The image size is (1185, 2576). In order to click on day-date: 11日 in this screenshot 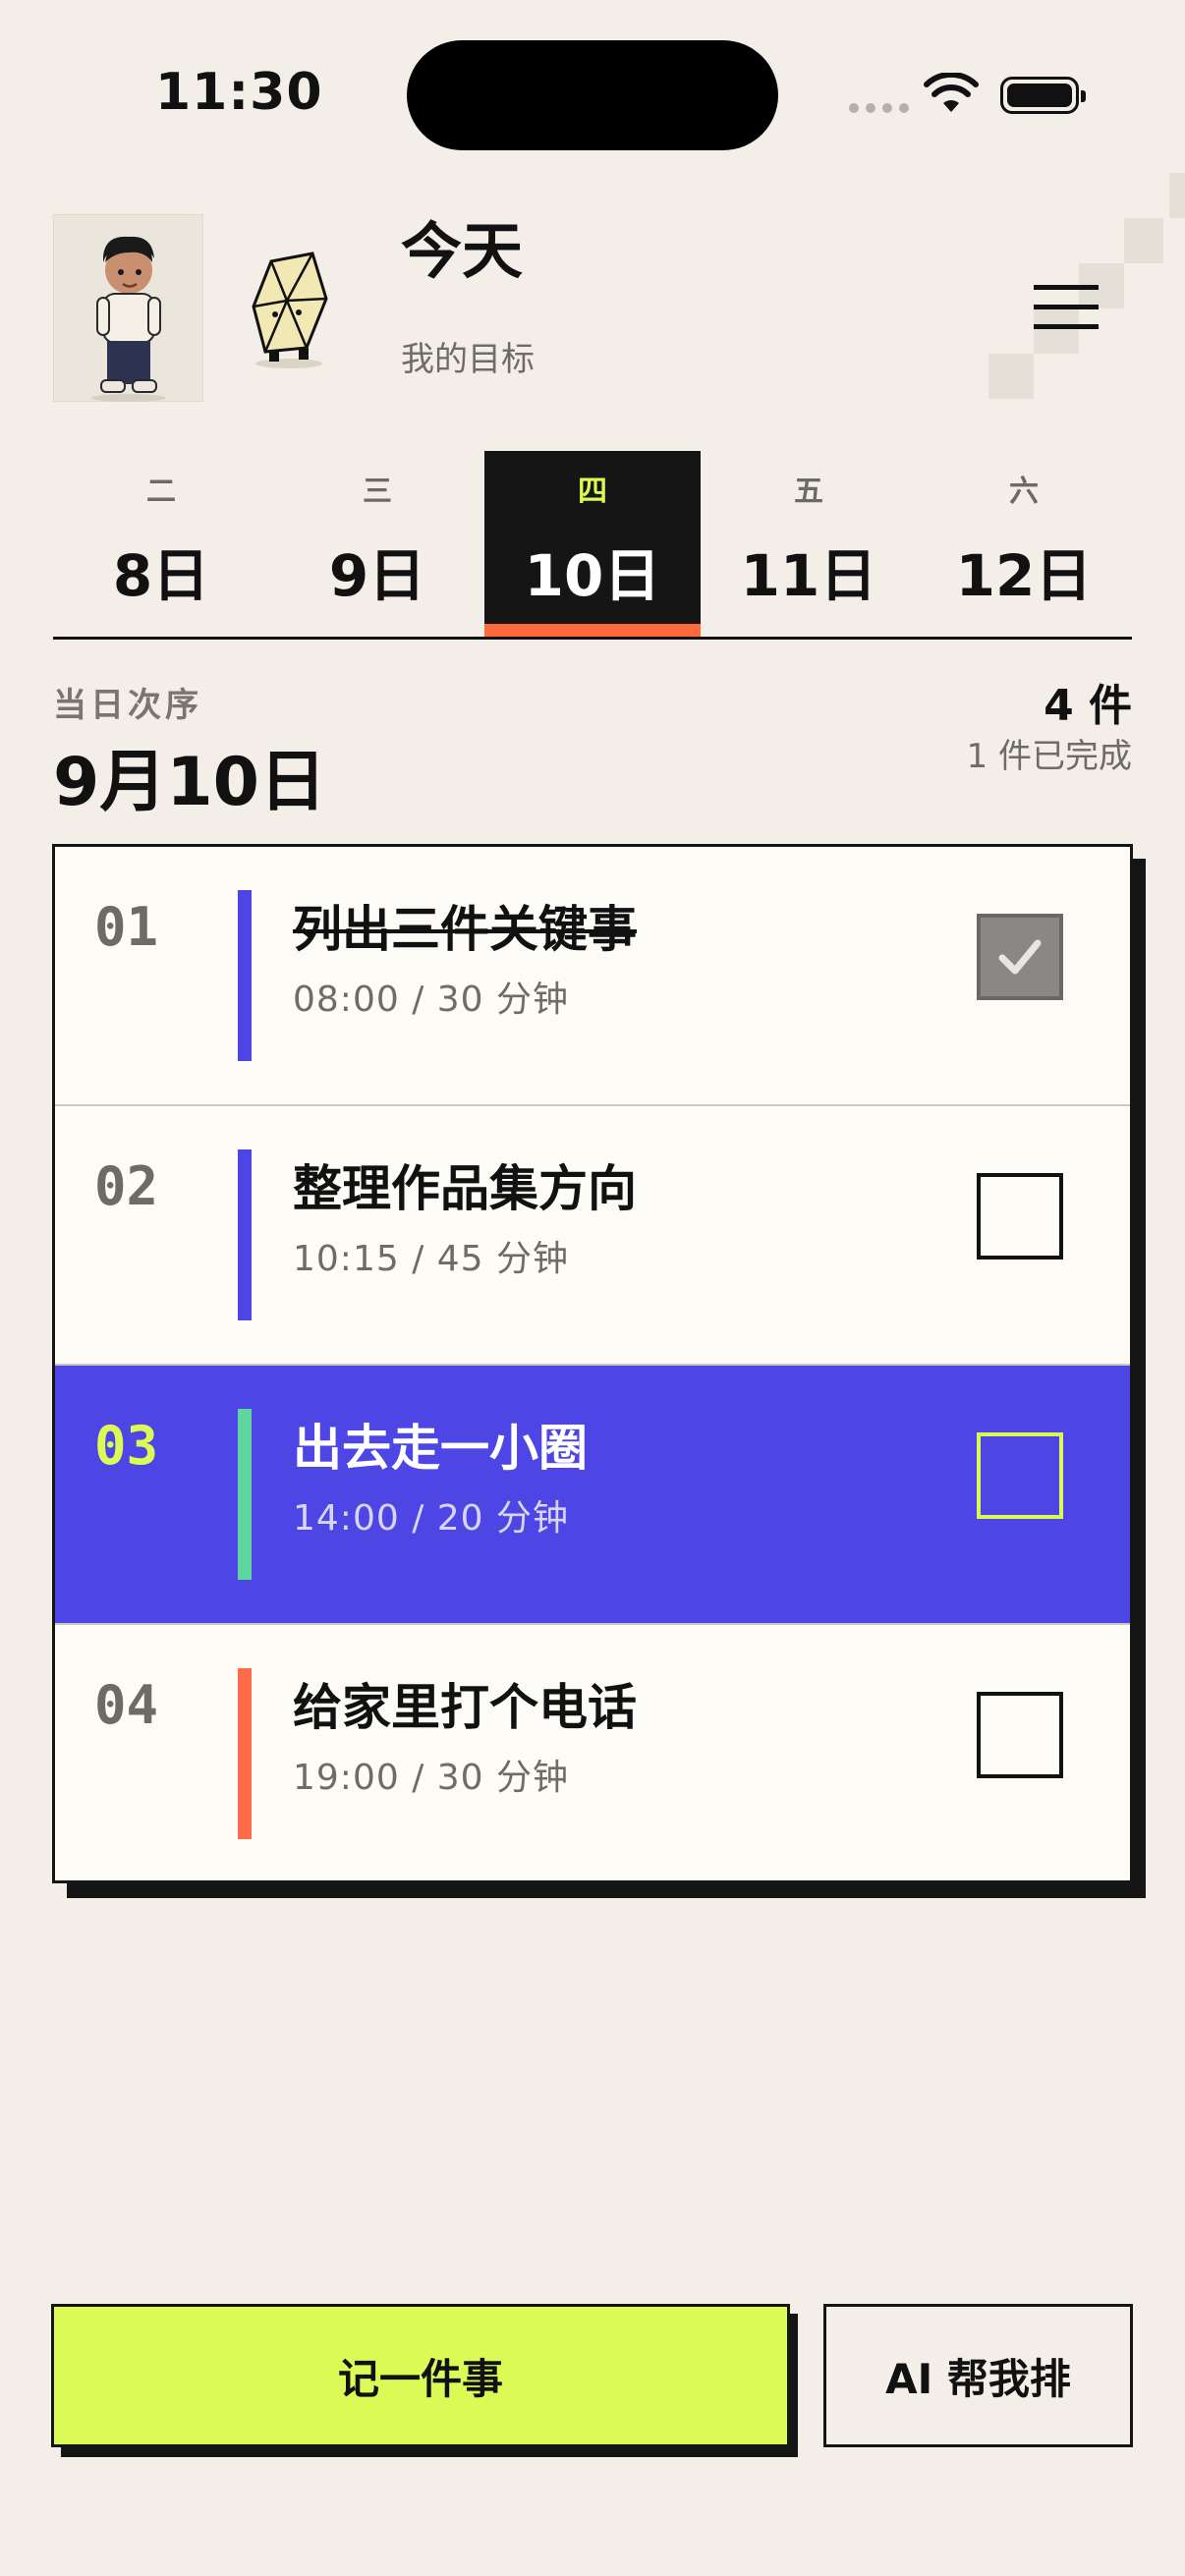, I will do `click(809, 575)`.